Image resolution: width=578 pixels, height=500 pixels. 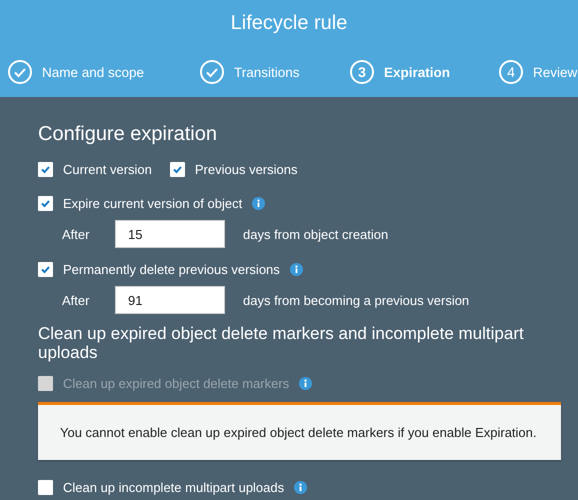 What do you see at coordinates (170, 234) in the screenshot?
I see `days-field: 15` at bounding box center [170, 234].